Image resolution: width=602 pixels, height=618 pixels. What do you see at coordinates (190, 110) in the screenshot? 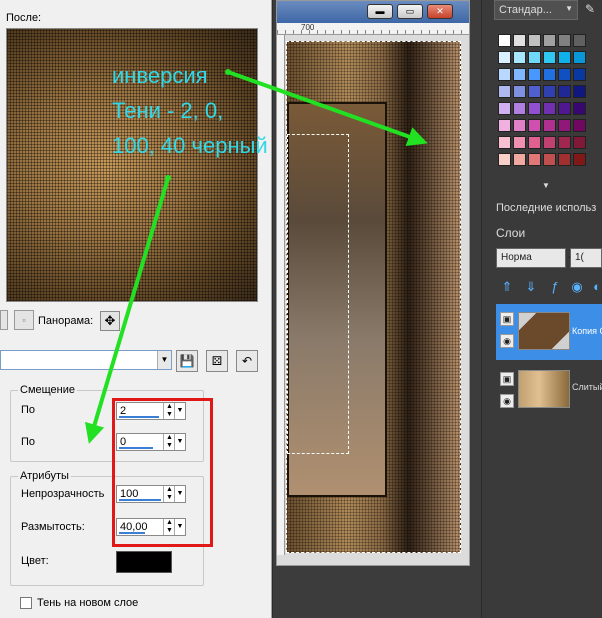
I see `annotation-text: инверсия Тени - 2, 0, 100, 40 черный` at bounding box center [190, 110].